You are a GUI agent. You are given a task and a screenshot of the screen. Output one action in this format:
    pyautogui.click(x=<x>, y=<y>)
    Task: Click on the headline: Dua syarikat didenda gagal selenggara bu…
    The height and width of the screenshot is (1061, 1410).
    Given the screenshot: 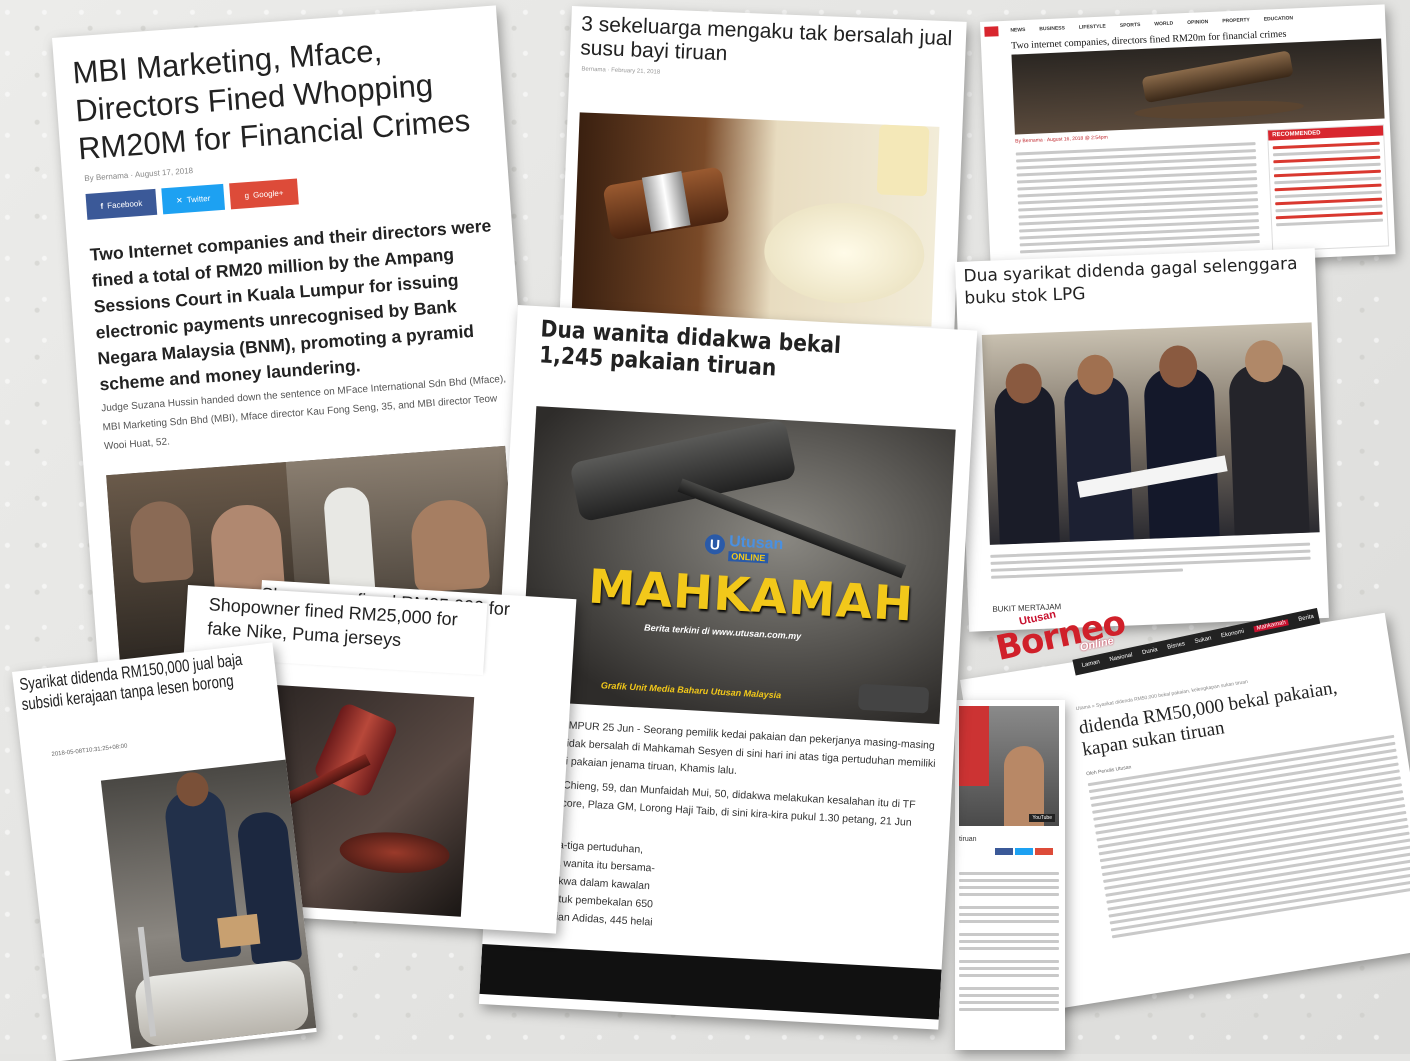 What is the action you would take?
    pyautogui.click(x=1130, y=281)
    